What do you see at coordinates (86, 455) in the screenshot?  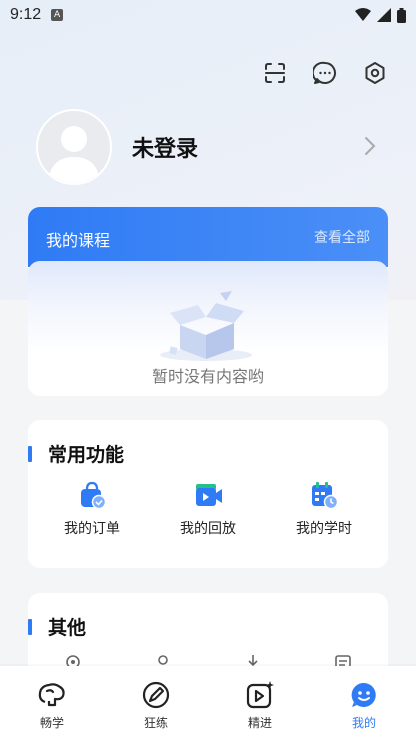 I see `common-functions-title: 常用功能` at bounding box center [86, 455].